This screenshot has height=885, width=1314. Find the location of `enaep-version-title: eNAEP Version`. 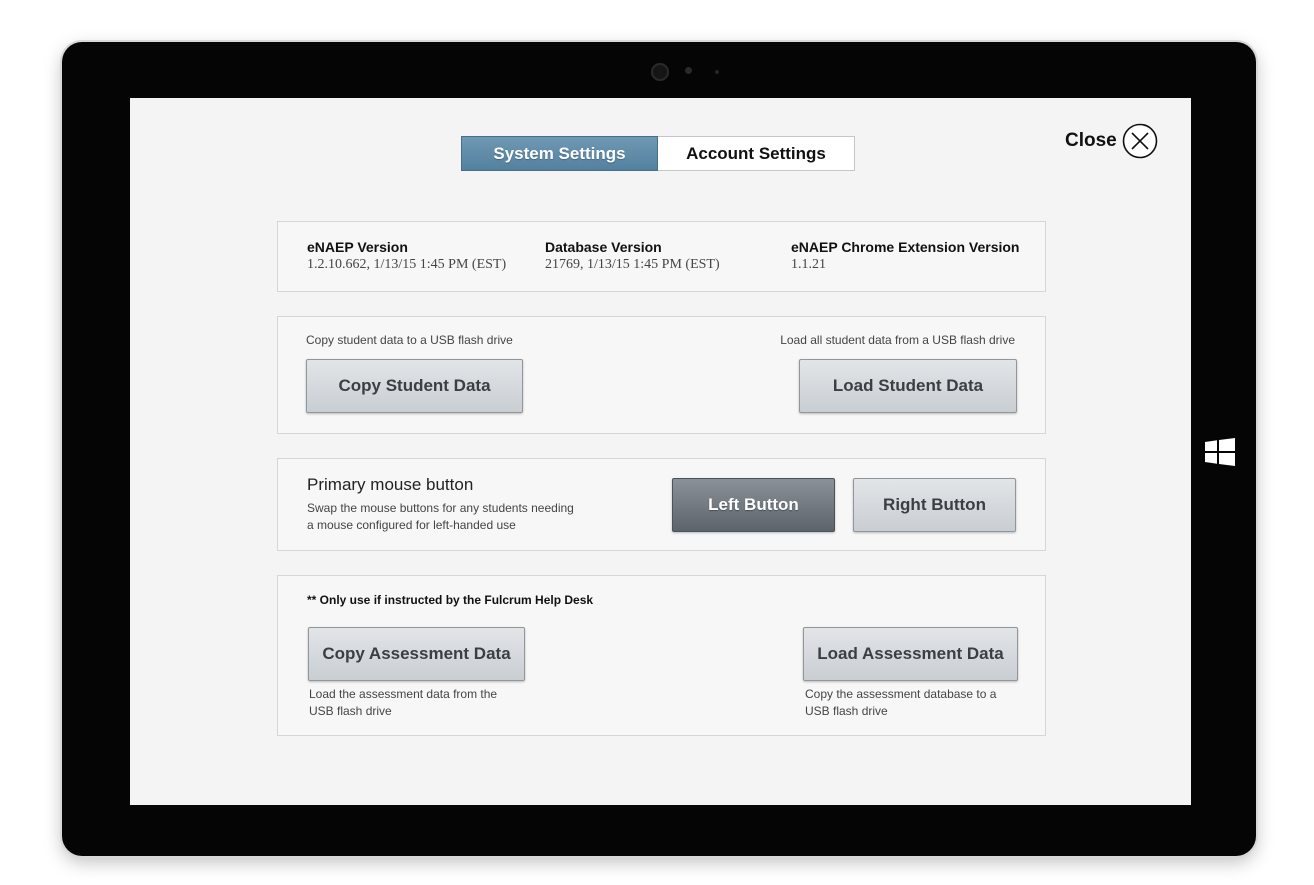

enaep-version-title: eNAEP Version is located at coordinates (357, 247).